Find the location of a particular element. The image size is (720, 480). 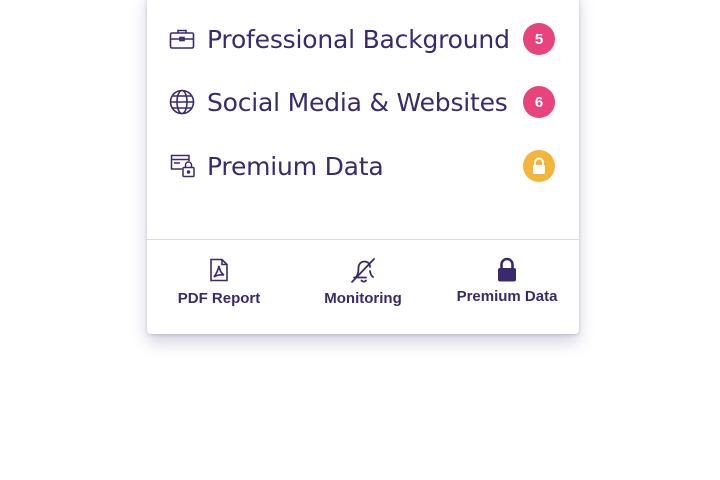

premium-data-button: Premium Data is located at coordinates (507, 287).